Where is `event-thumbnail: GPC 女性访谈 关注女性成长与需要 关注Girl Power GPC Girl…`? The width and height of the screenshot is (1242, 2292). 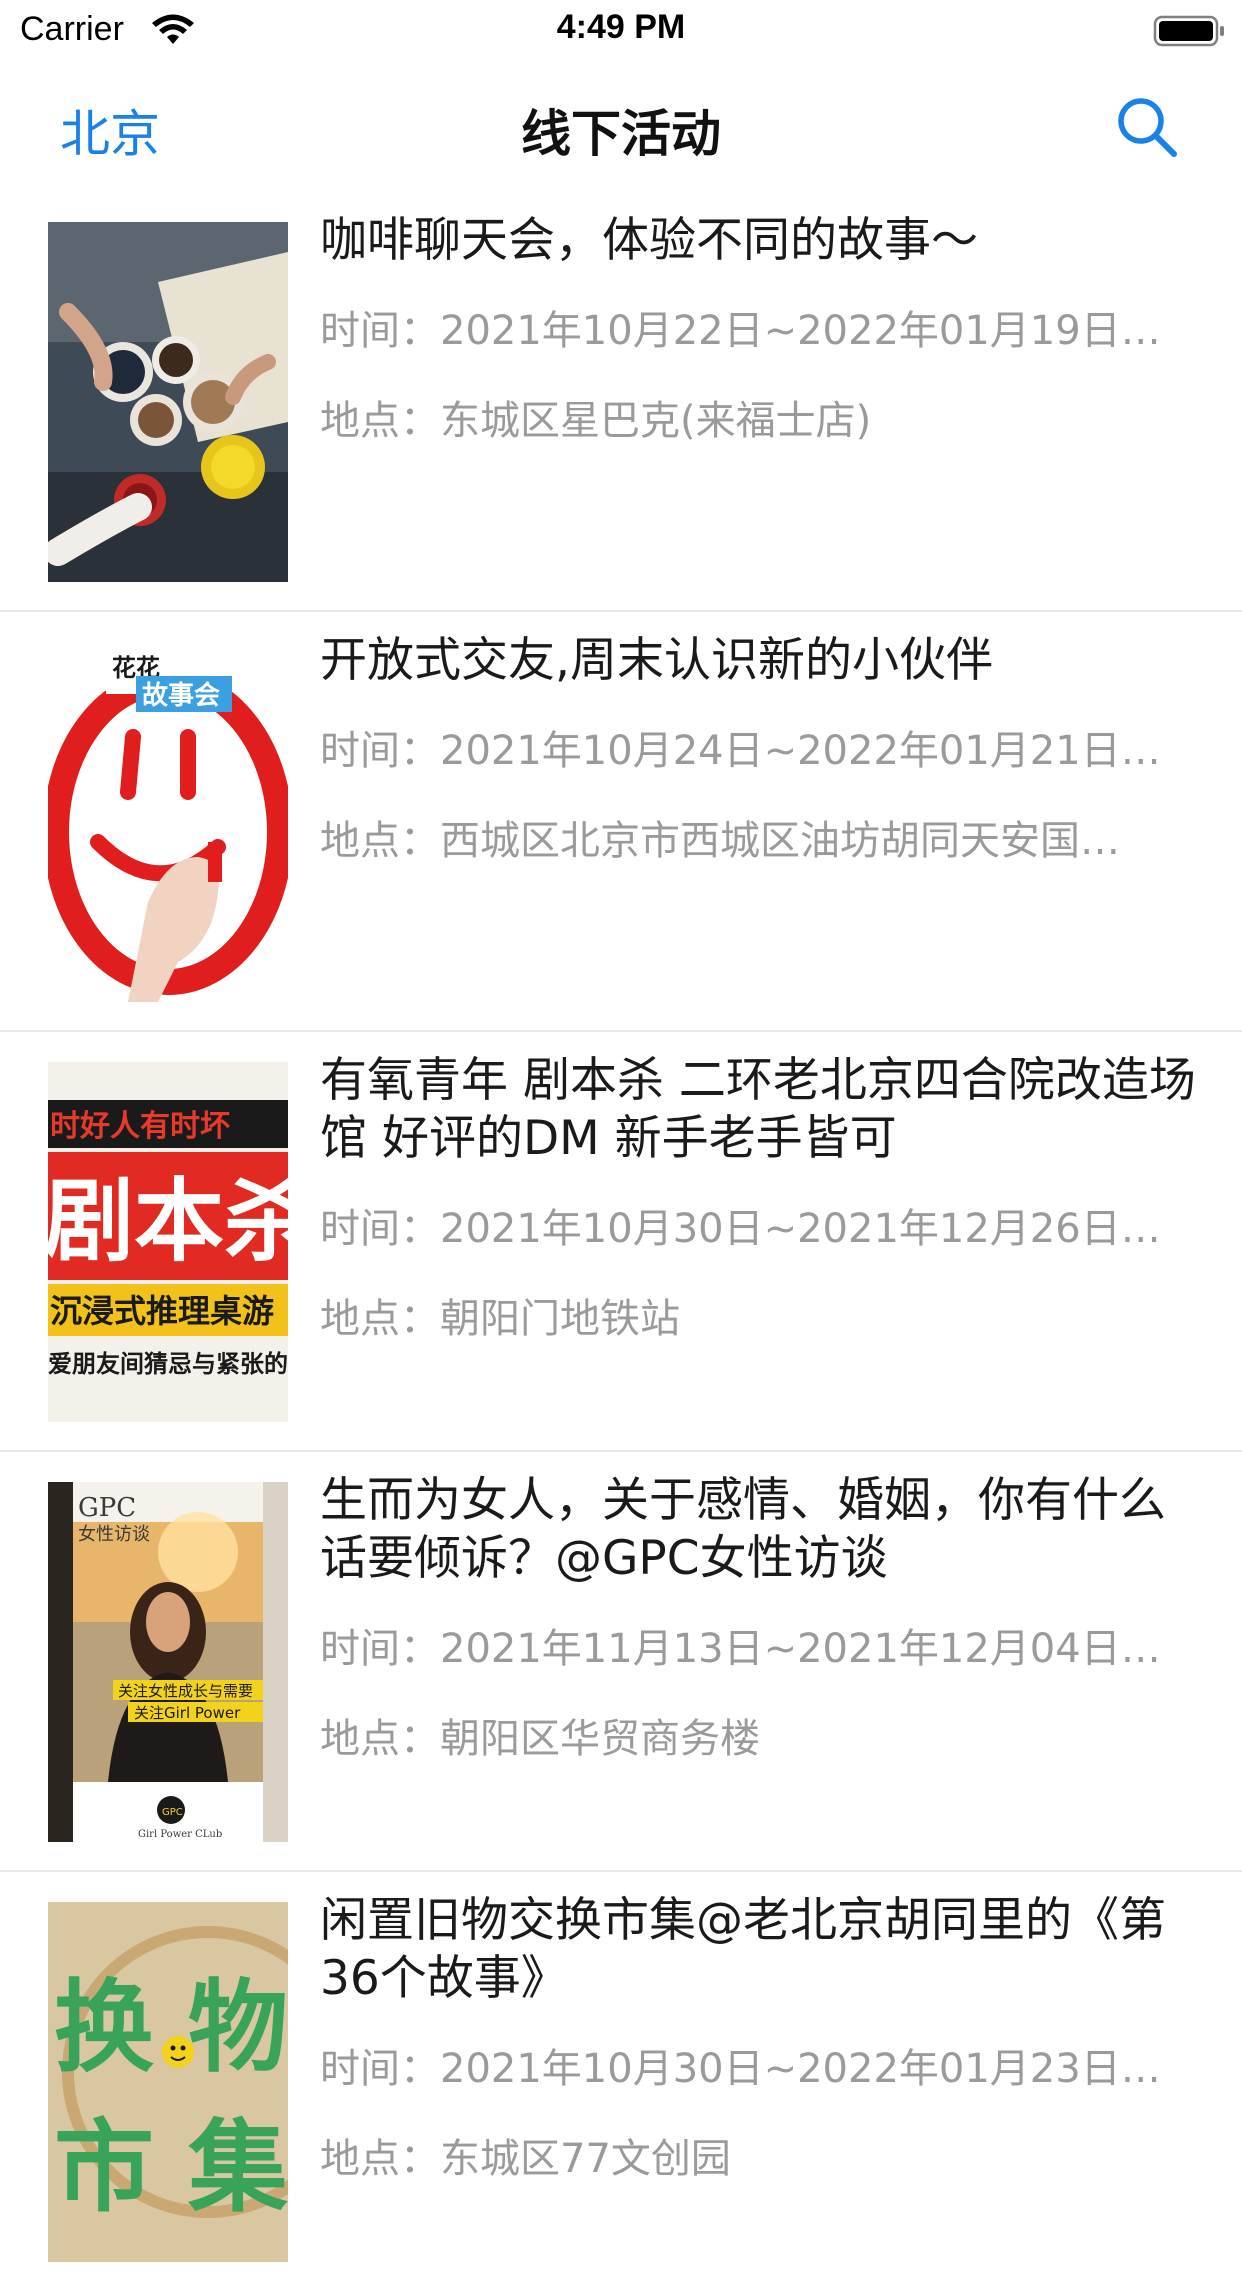 event-thumbnail: GPC 女性访谈 关注女性成长与需要 关注Girl Power GPC Girl… is located at coordinates (168, 1662).